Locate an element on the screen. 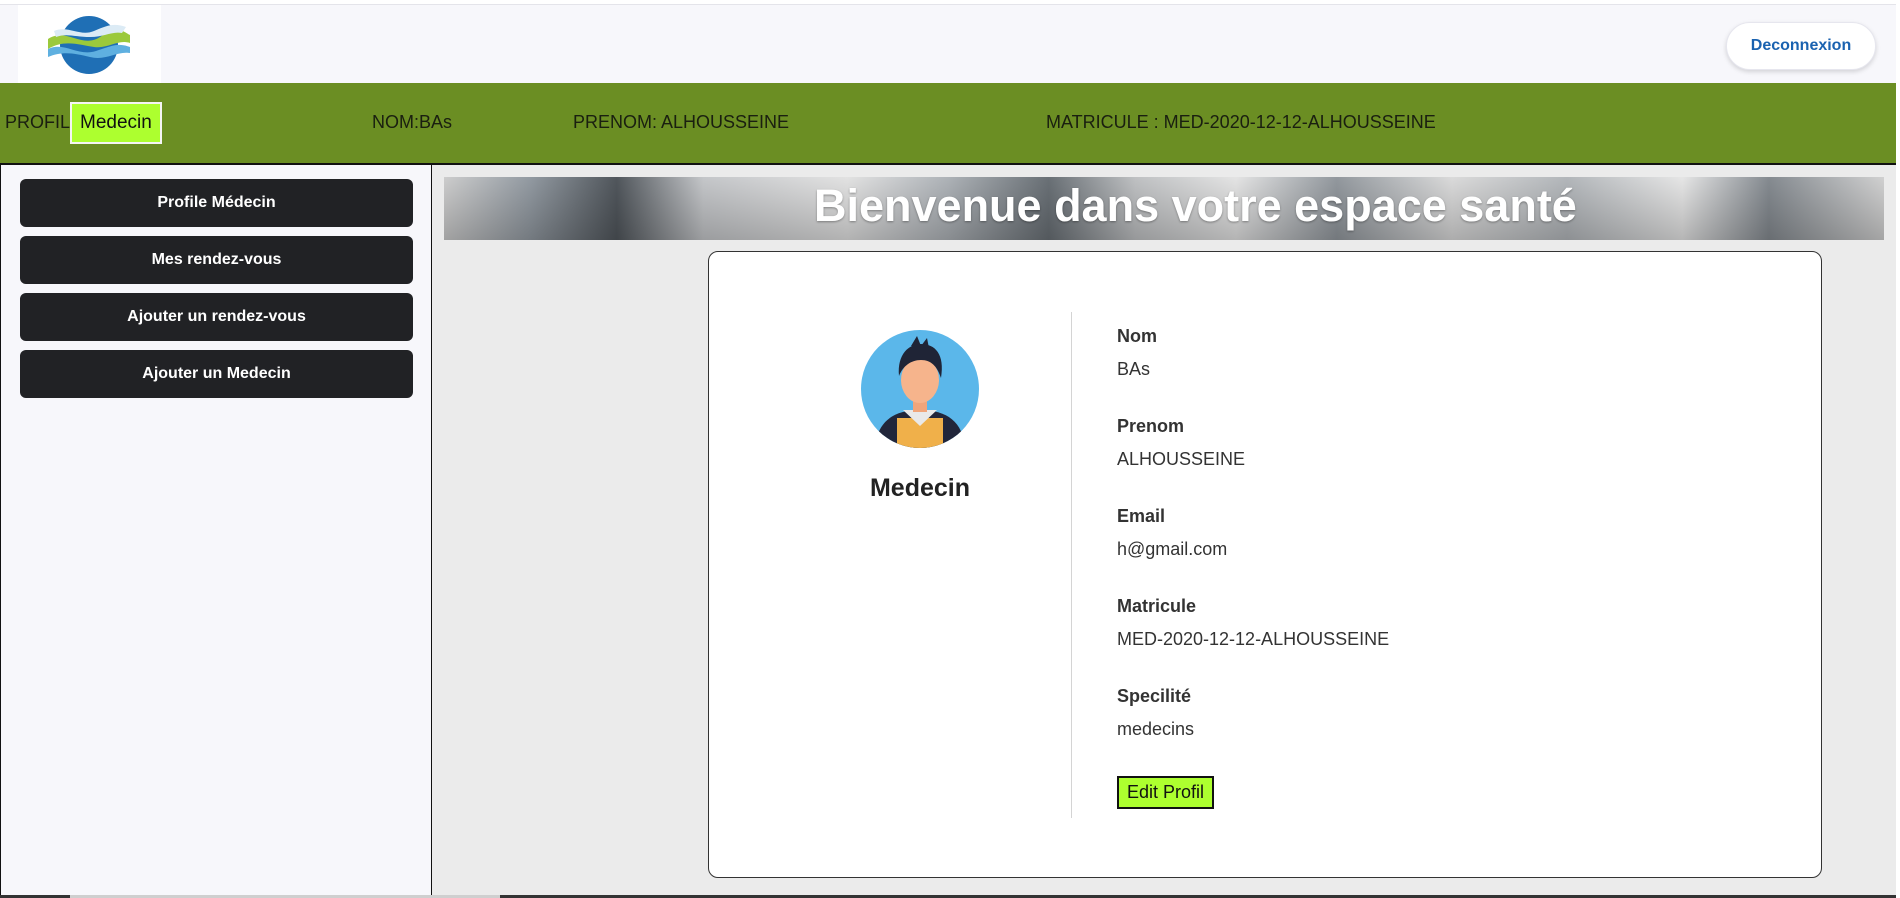  field-label-nom: Nom is located at coordinates (1137, 336).